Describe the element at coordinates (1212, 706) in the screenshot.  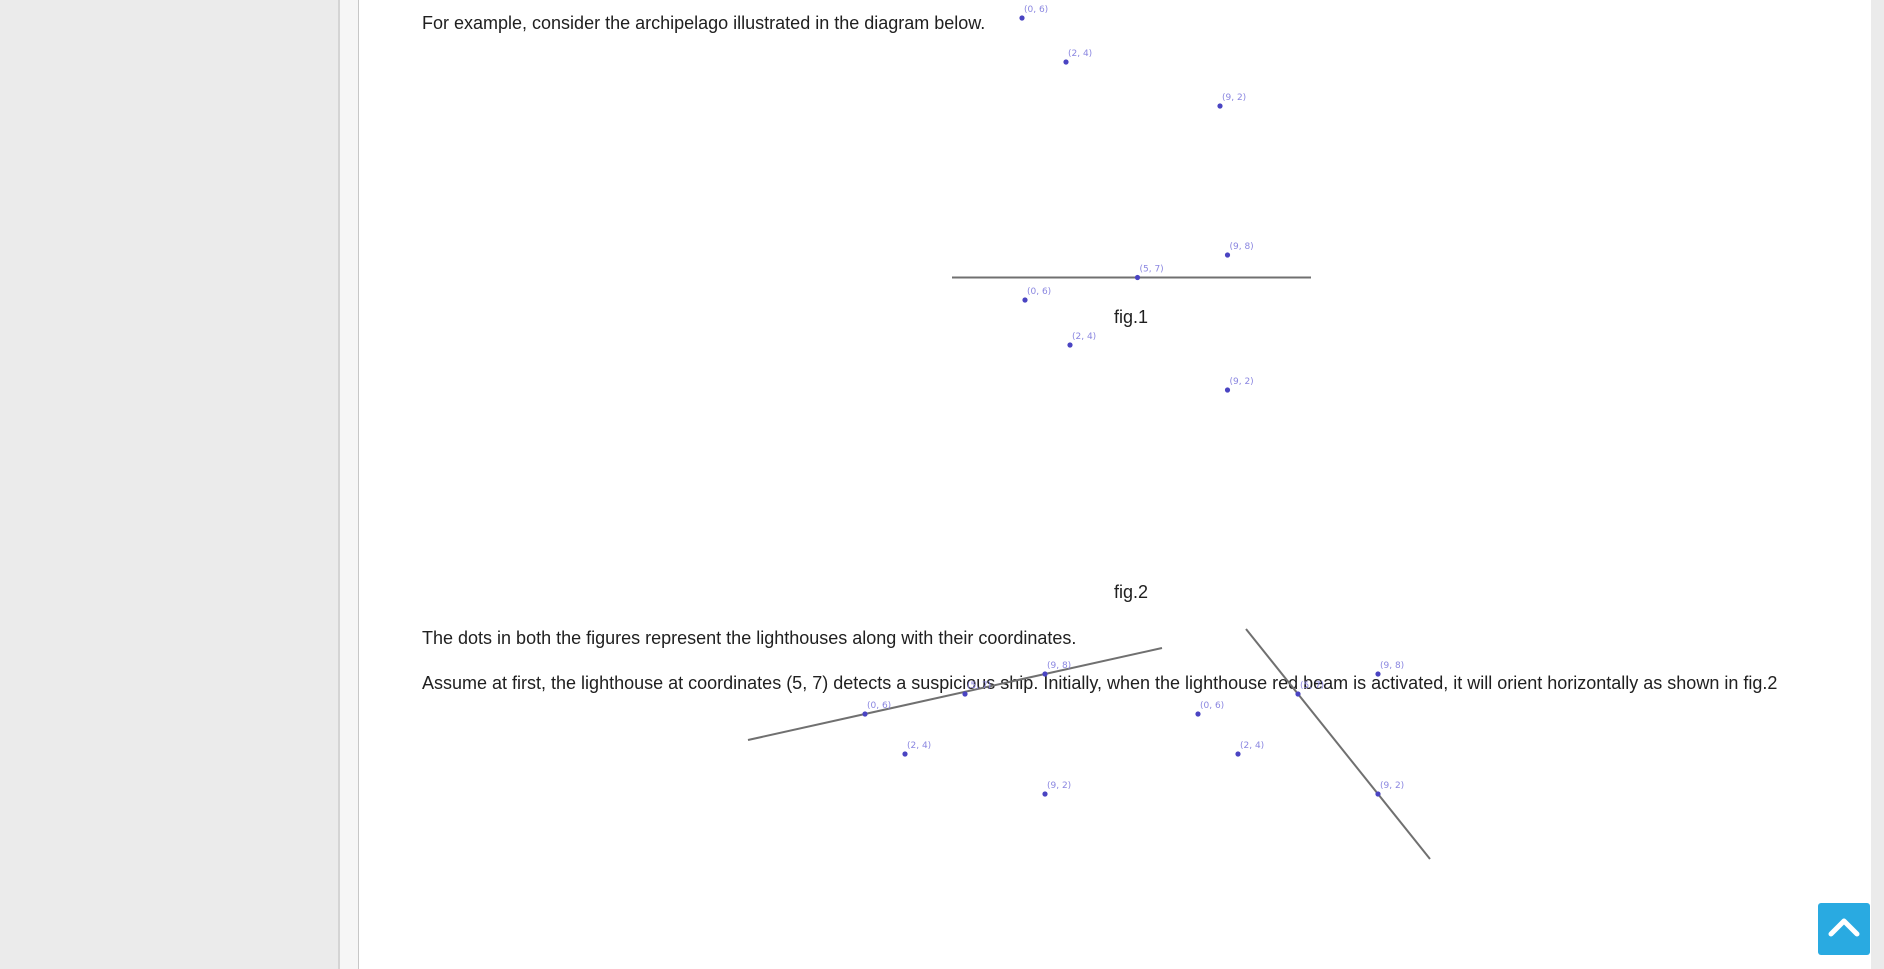
I see `lighthouse-label: (0, 6)` at that location.